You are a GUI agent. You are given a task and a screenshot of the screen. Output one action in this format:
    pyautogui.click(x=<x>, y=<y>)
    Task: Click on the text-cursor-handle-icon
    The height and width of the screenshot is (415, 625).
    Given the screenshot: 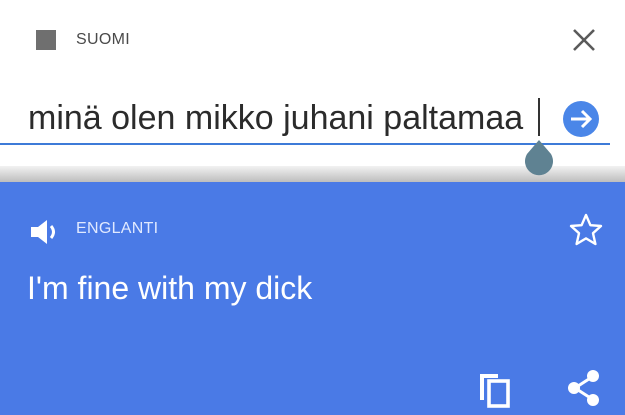 What is the action you would take?
    pyautogui.click(x=539, y=158)
    